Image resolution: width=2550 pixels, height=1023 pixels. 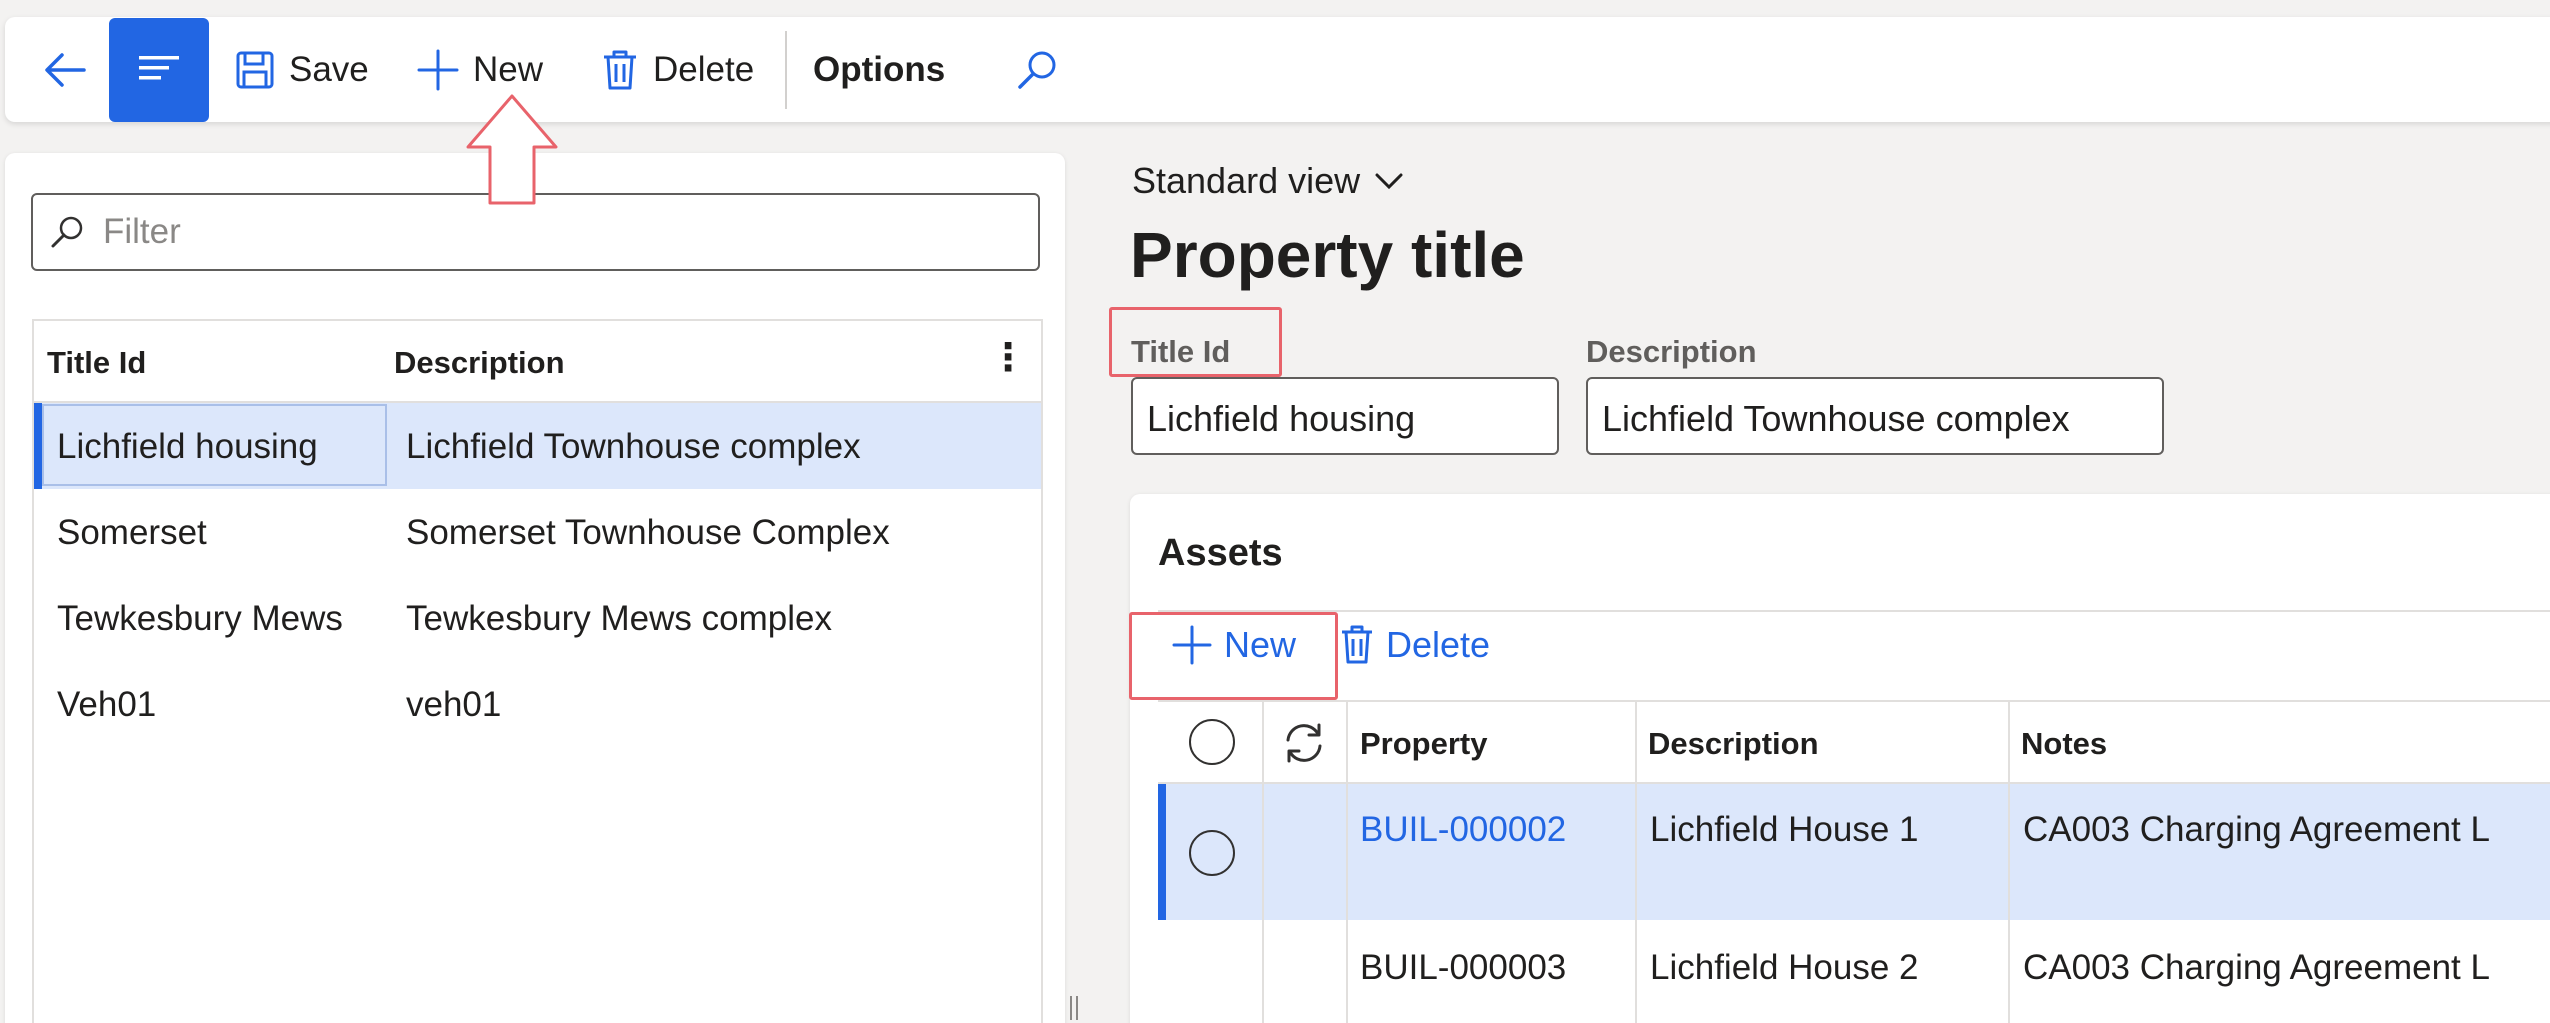 I want to click on property-link: BUIL-000003, so click(x=1463, y=968).